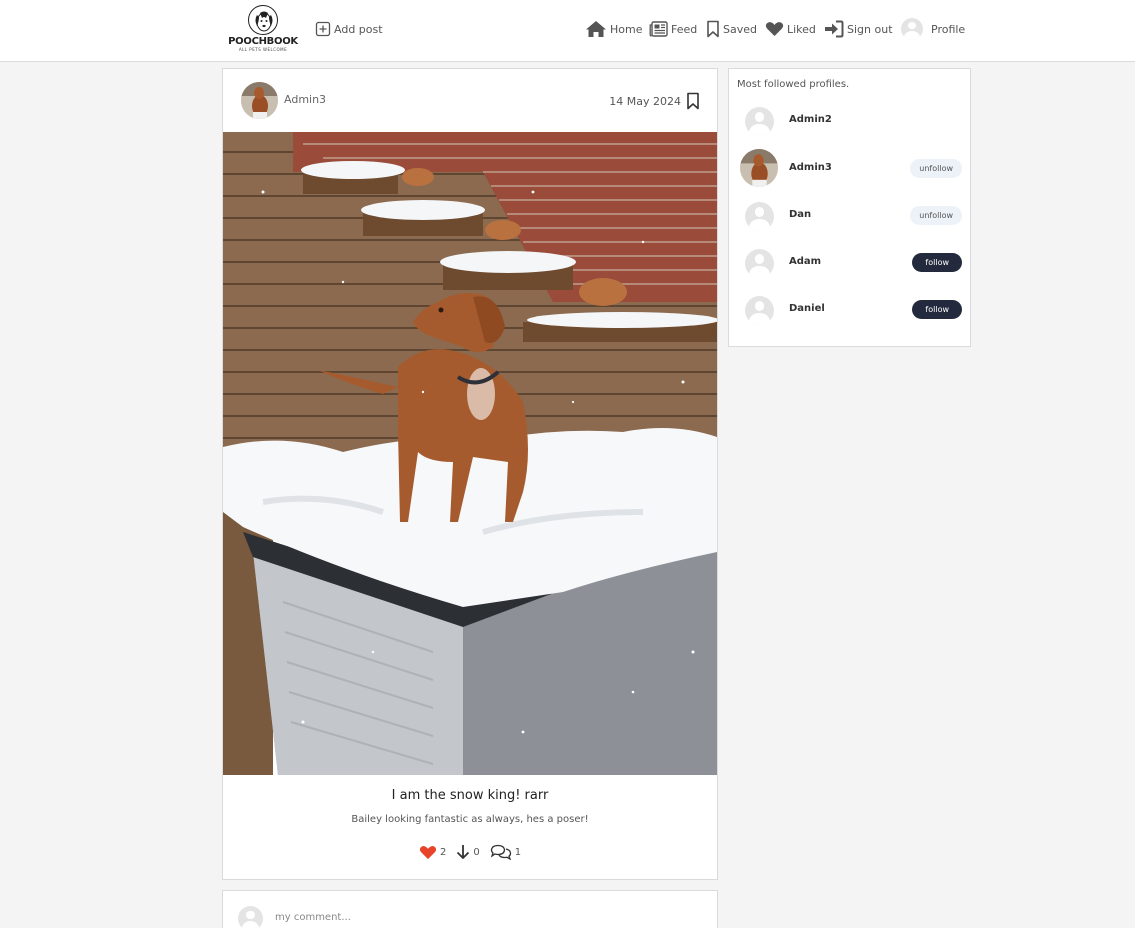 The width and height of the screenshot is (1135, 928). I want to click on post-owner-avatar, so click(259, 100).